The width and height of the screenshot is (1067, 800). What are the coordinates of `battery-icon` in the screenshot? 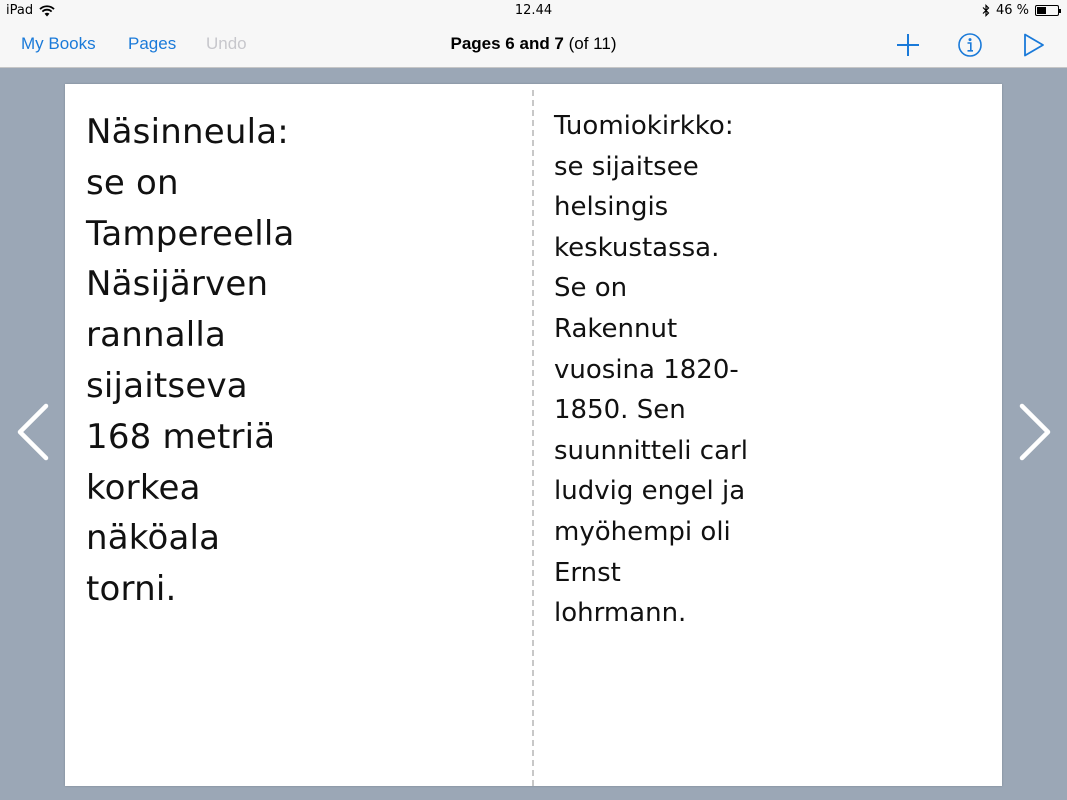 It's located at (1048, 10).